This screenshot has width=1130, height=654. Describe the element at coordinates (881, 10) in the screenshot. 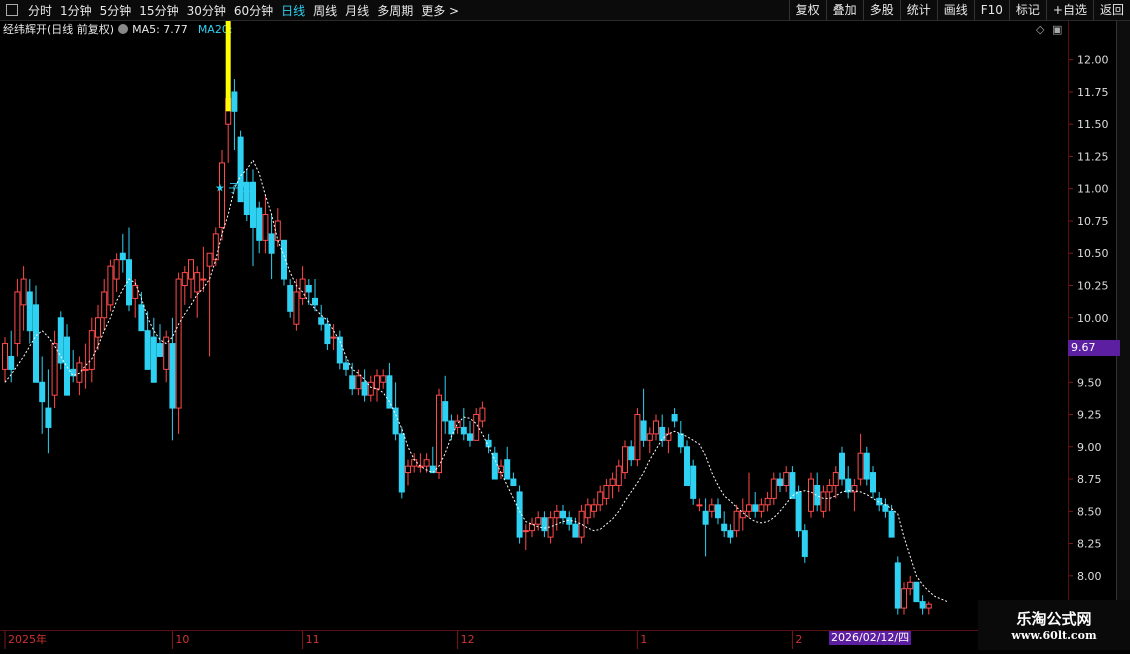

I see `toolbar-button-2: 多股` at that location.